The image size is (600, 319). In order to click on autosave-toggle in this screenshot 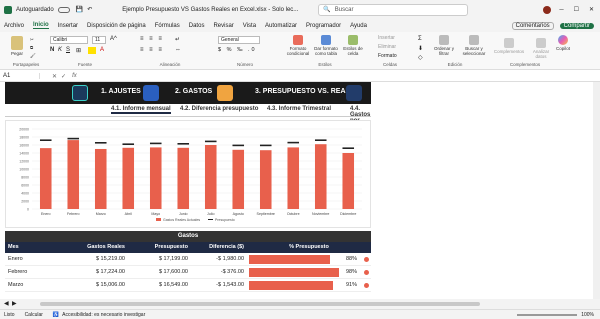, I will do `click(63, 9)`.